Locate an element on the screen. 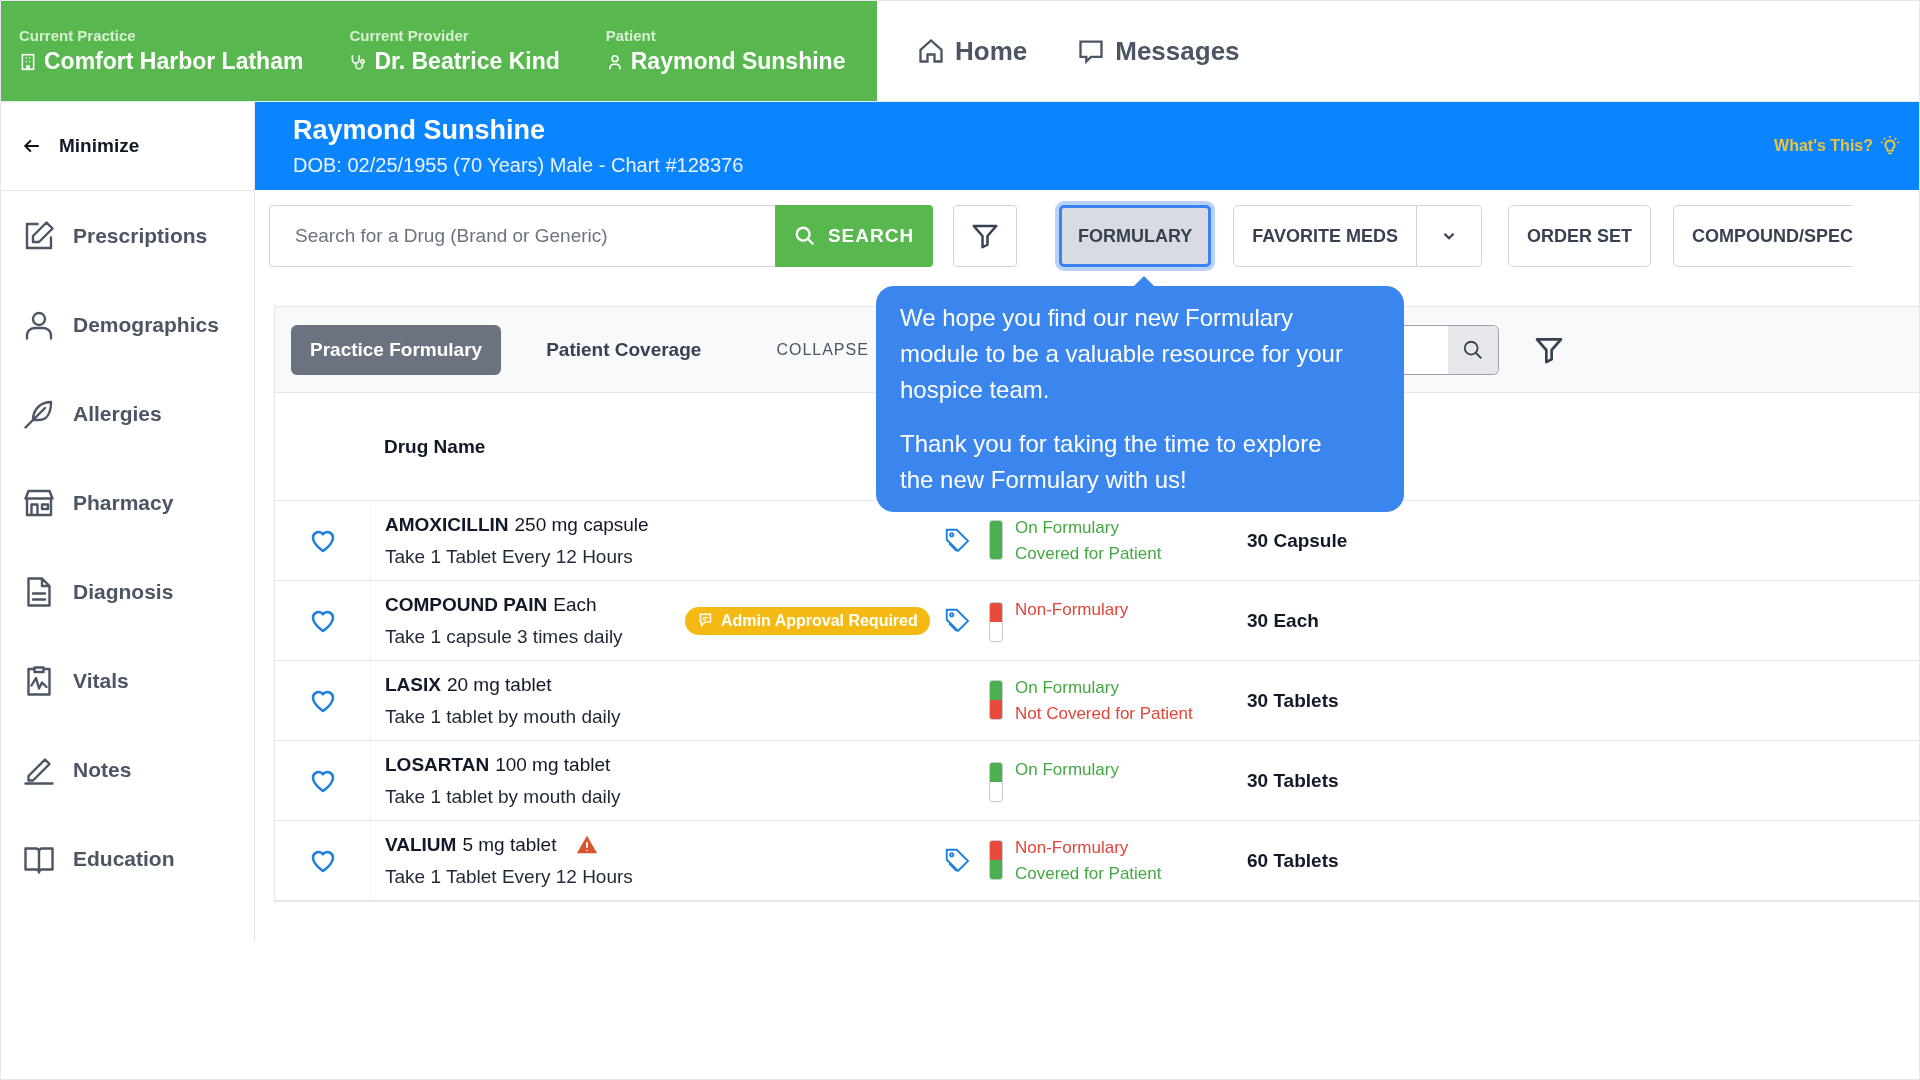 The width and height of the screenshot is (1920, 1080). drug-name: LASIX is located at coordinates (413, 684).